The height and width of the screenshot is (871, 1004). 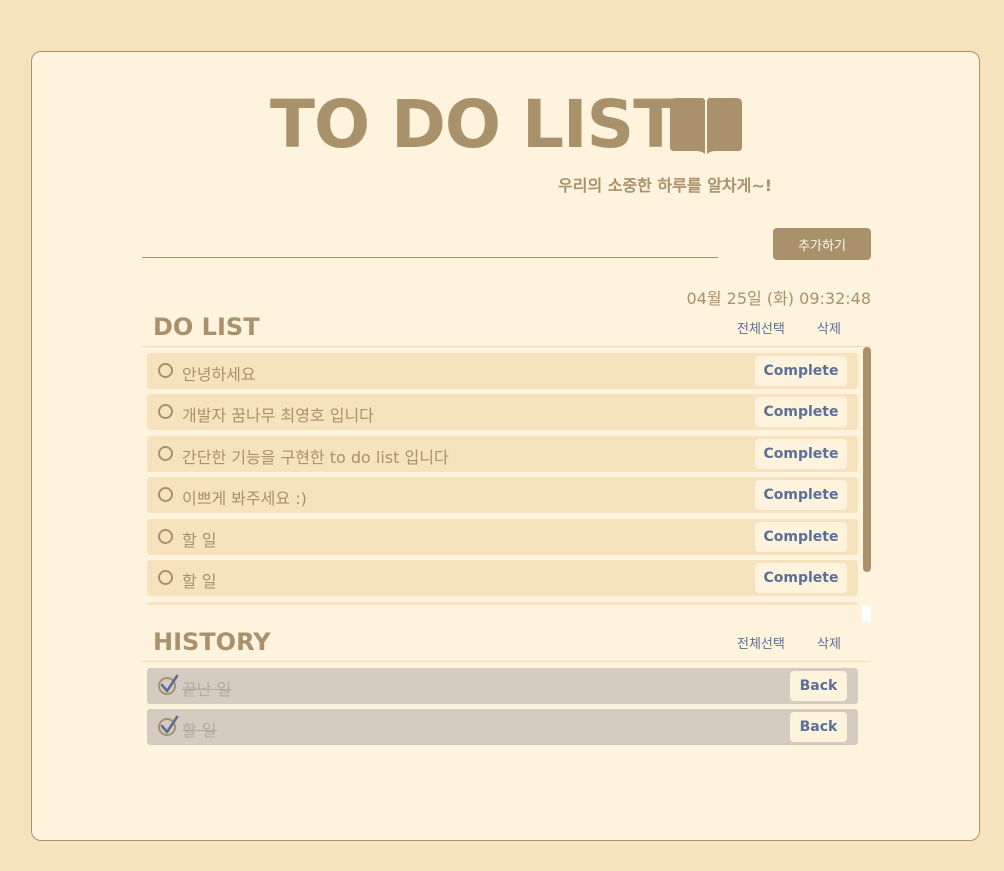 I want to click on history-delete-button: 삭제, so click(x=829, y=642).